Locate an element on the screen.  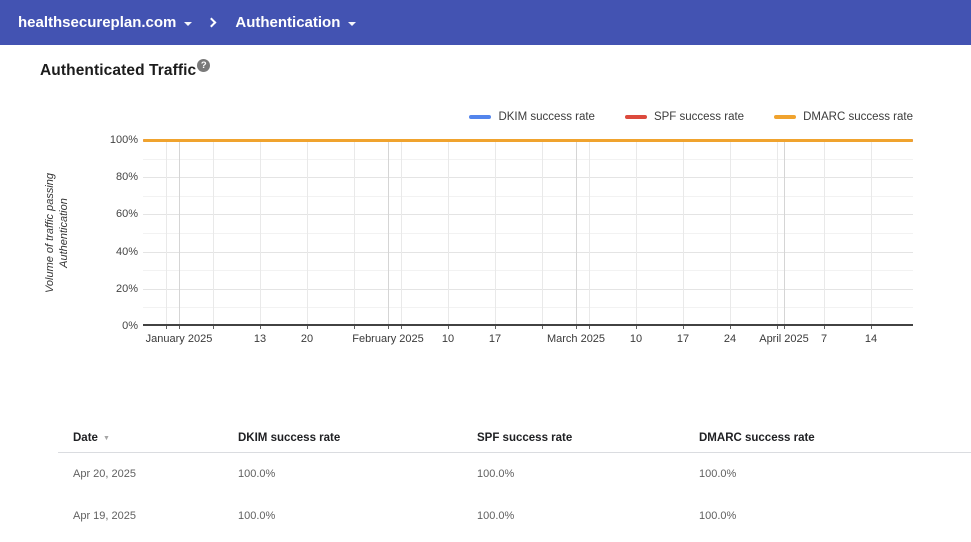
column-header-dkim-success-rate: DKIM success rate is located at coordinates (357, 438).